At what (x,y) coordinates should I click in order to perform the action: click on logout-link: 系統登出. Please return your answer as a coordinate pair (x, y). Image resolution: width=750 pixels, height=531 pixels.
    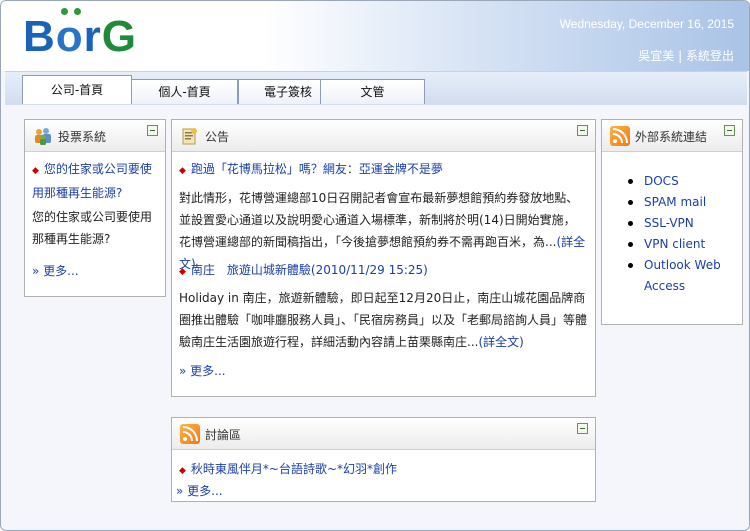
    Looking at the image, I should click on (710, 56).